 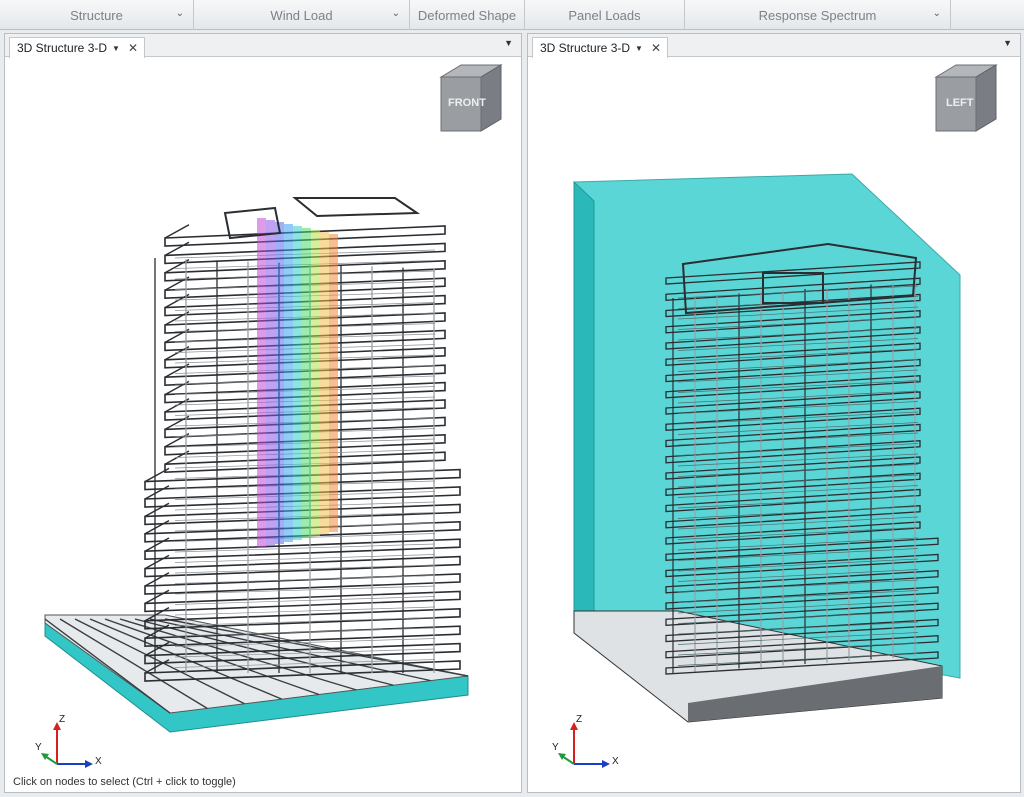 I want to click on roof-frame, so click(x=356, y=207).